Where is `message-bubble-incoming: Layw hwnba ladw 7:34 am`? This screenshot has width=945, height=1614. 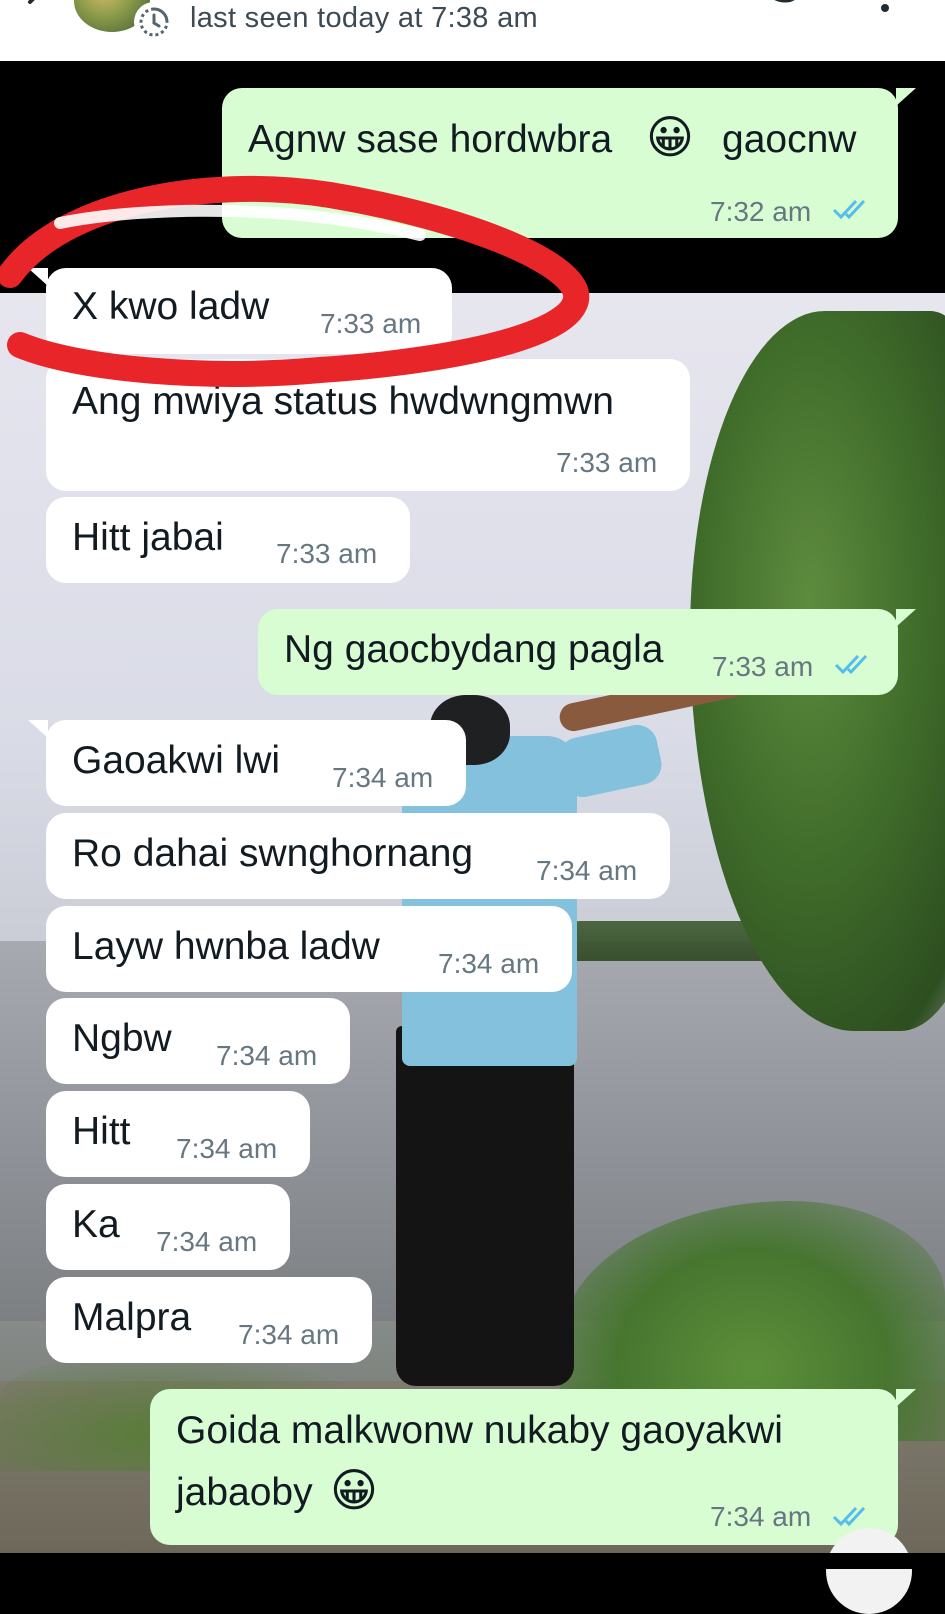 message-bubble-incoming: Layw hwnba ladw 7:34 am is located at coordinates (309, 949).